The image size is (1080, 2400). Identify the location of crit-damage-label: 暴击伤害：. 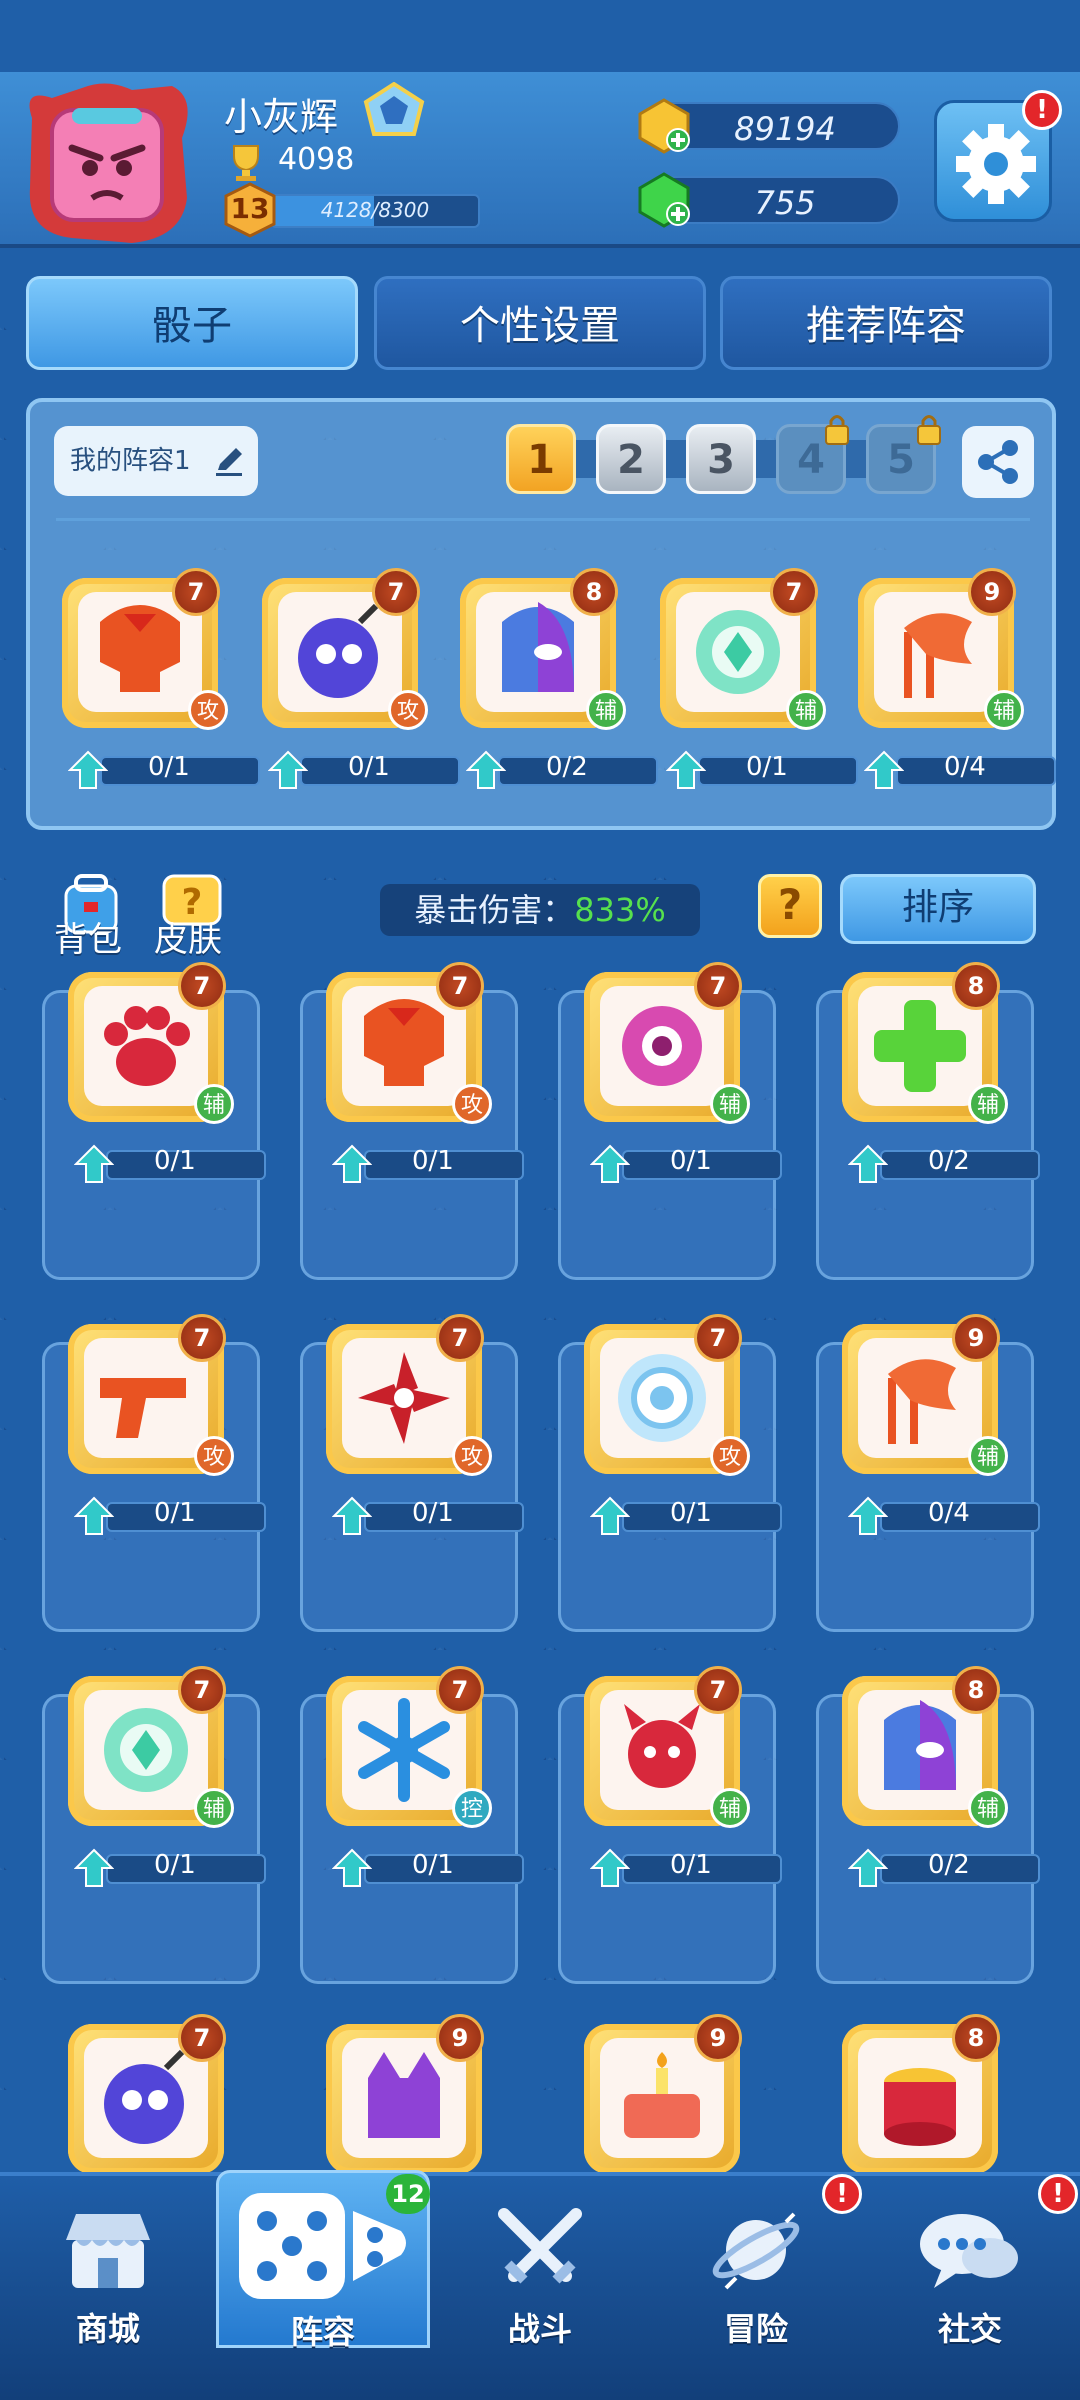
(494, 910).